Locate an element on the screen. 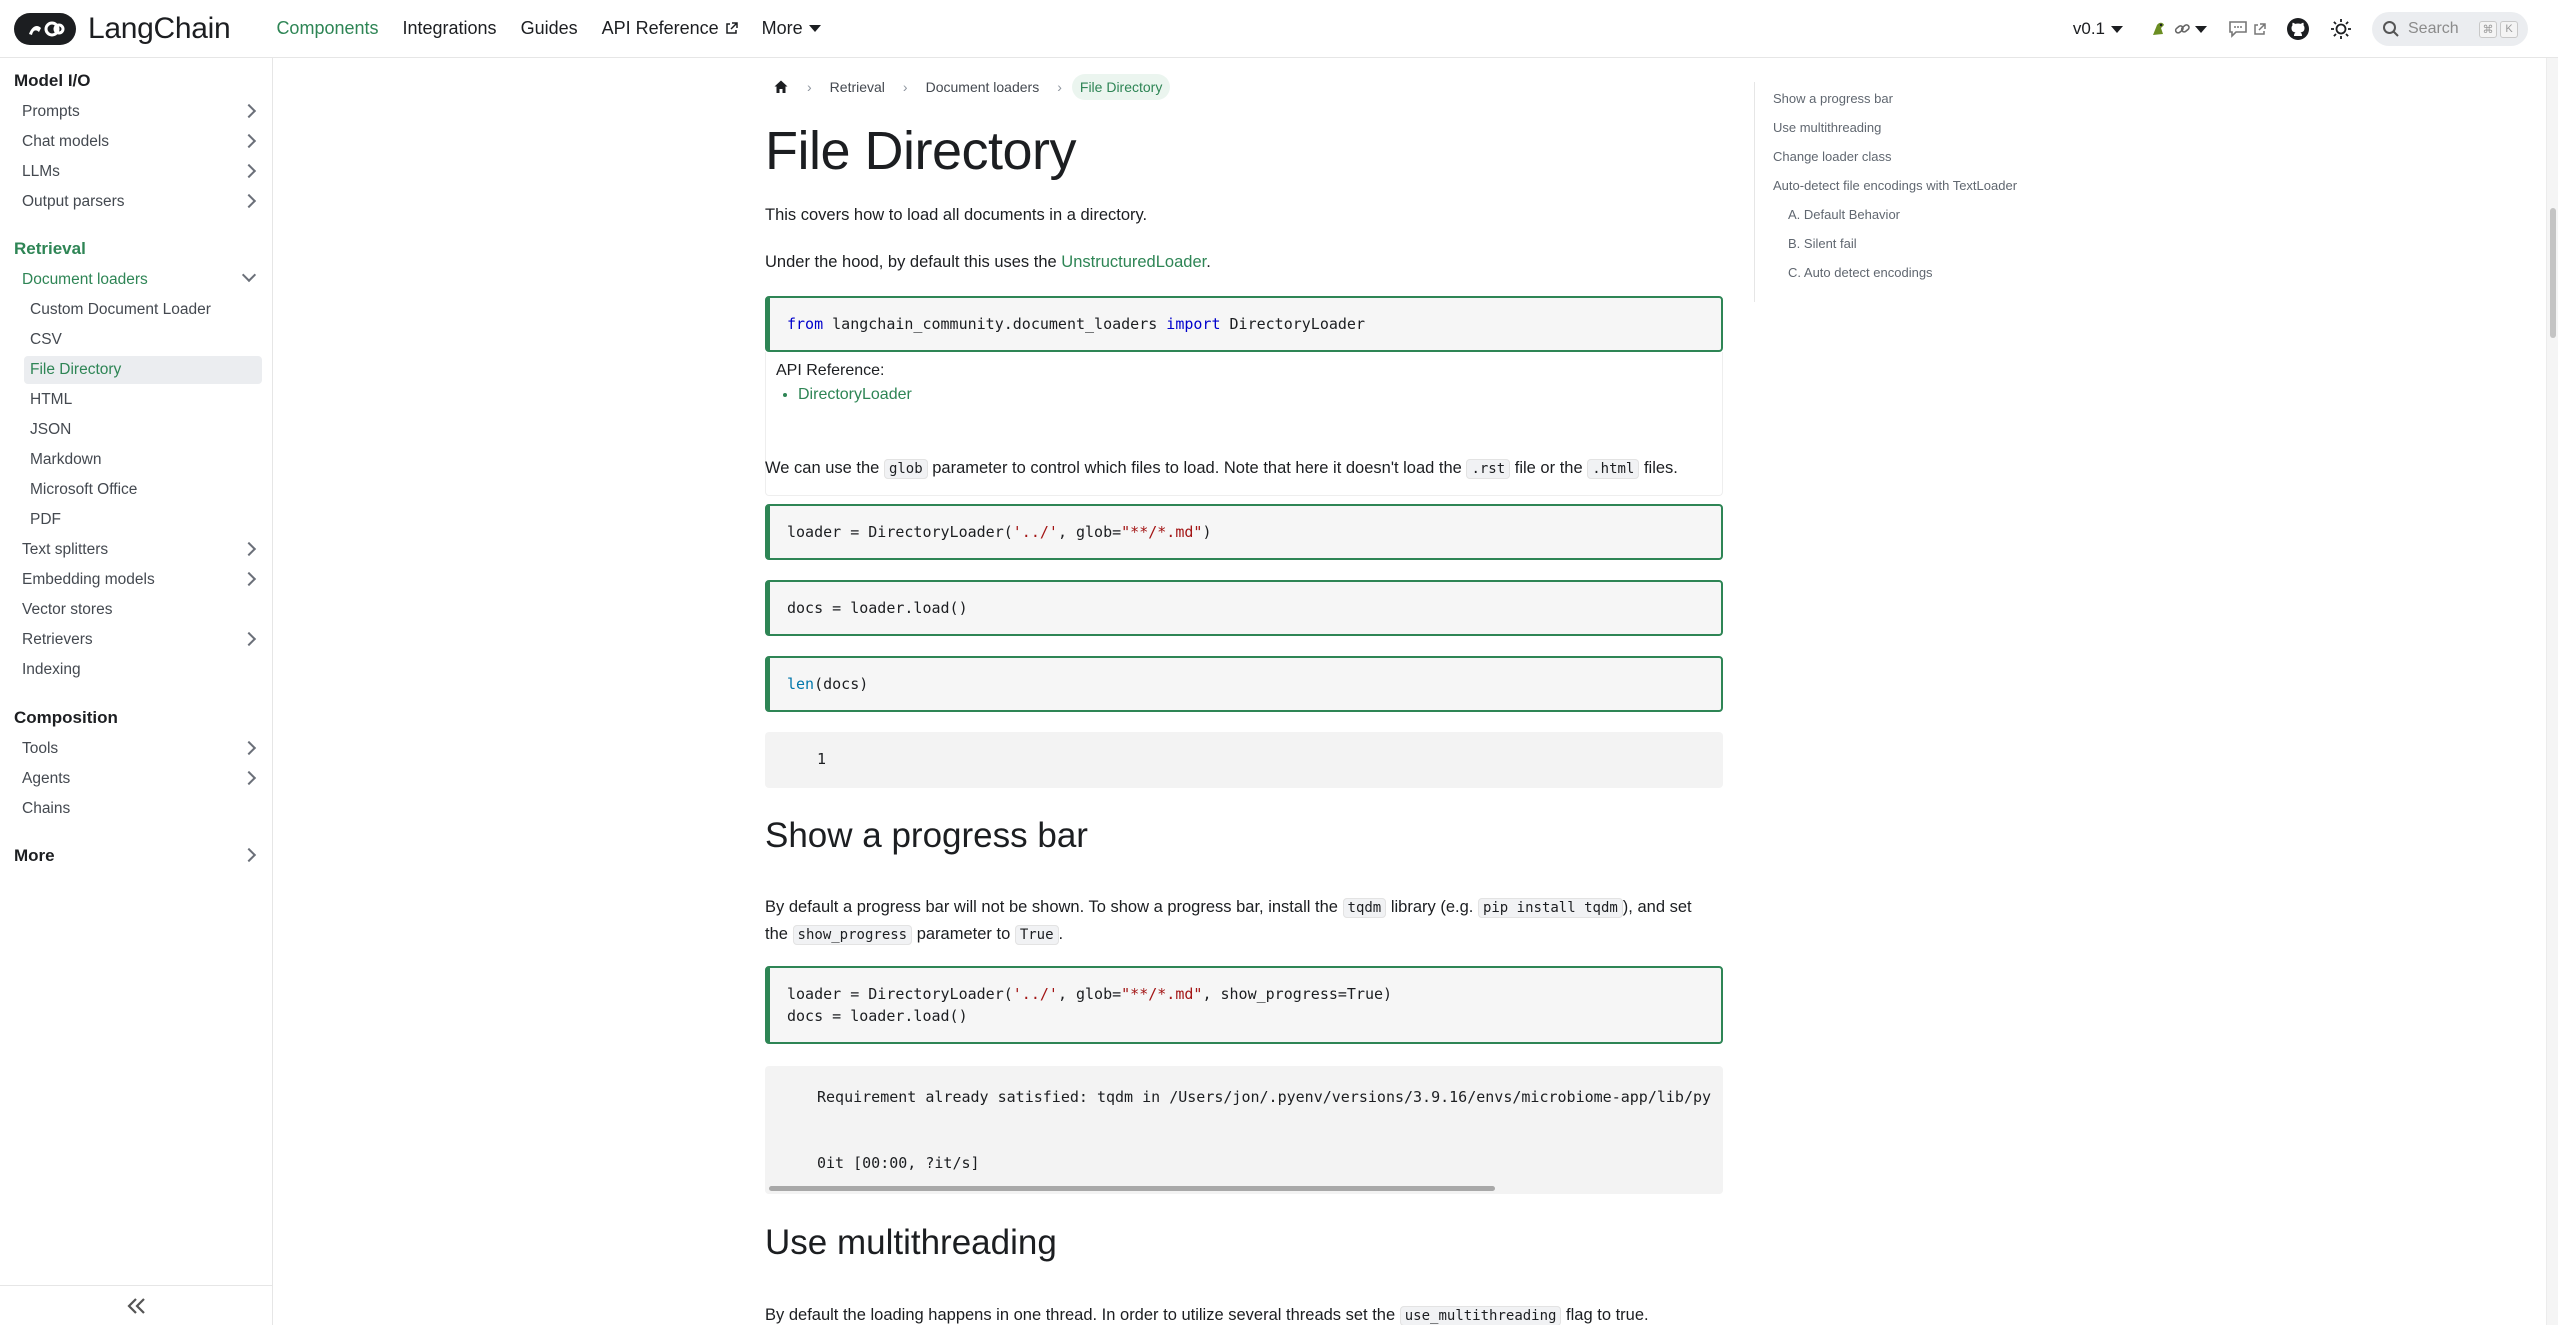  toc-item-change-loader-class: Change loader class is located at coordinates (1832, 156).